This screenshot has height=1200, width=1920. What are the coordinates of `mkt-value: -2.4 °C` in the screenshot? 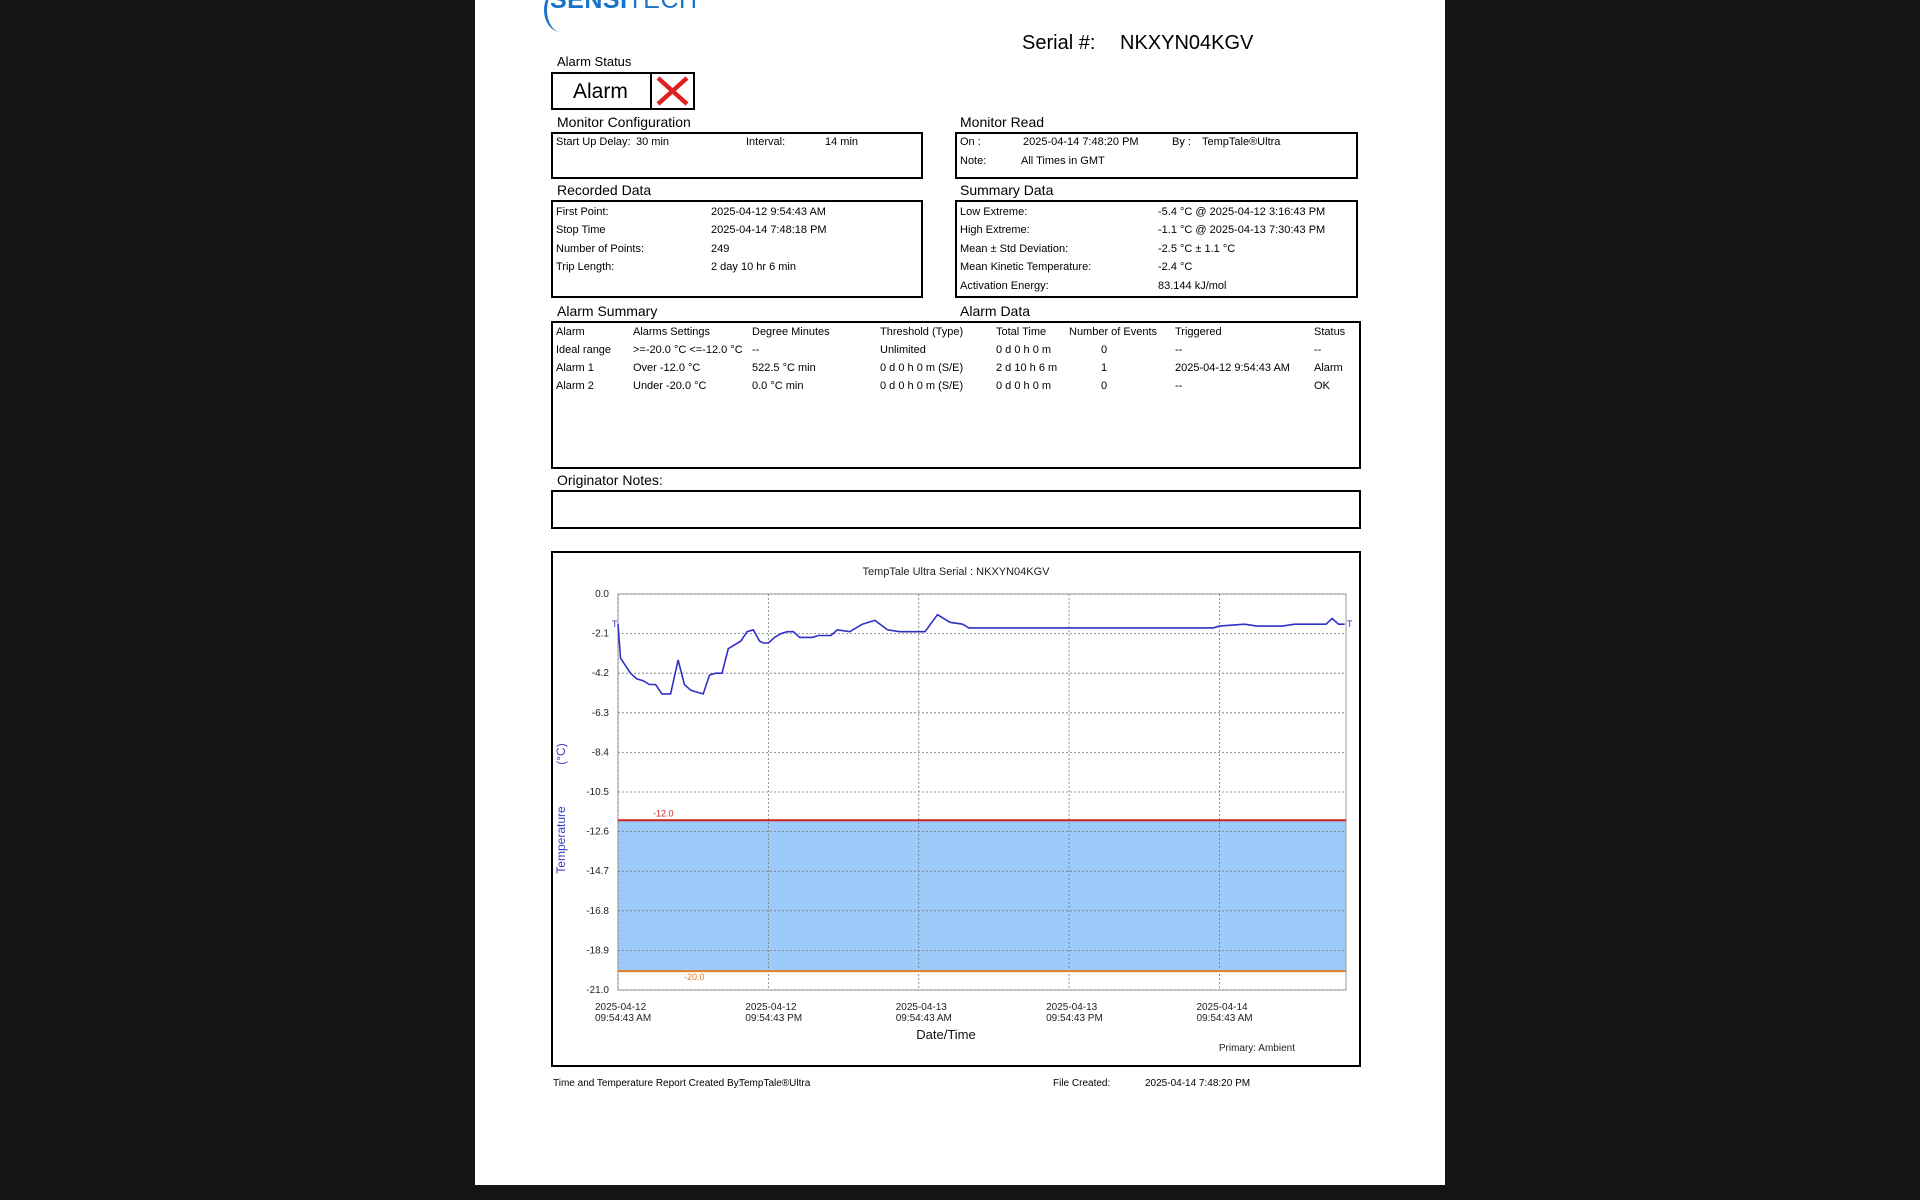 It's located at (1175, 267).